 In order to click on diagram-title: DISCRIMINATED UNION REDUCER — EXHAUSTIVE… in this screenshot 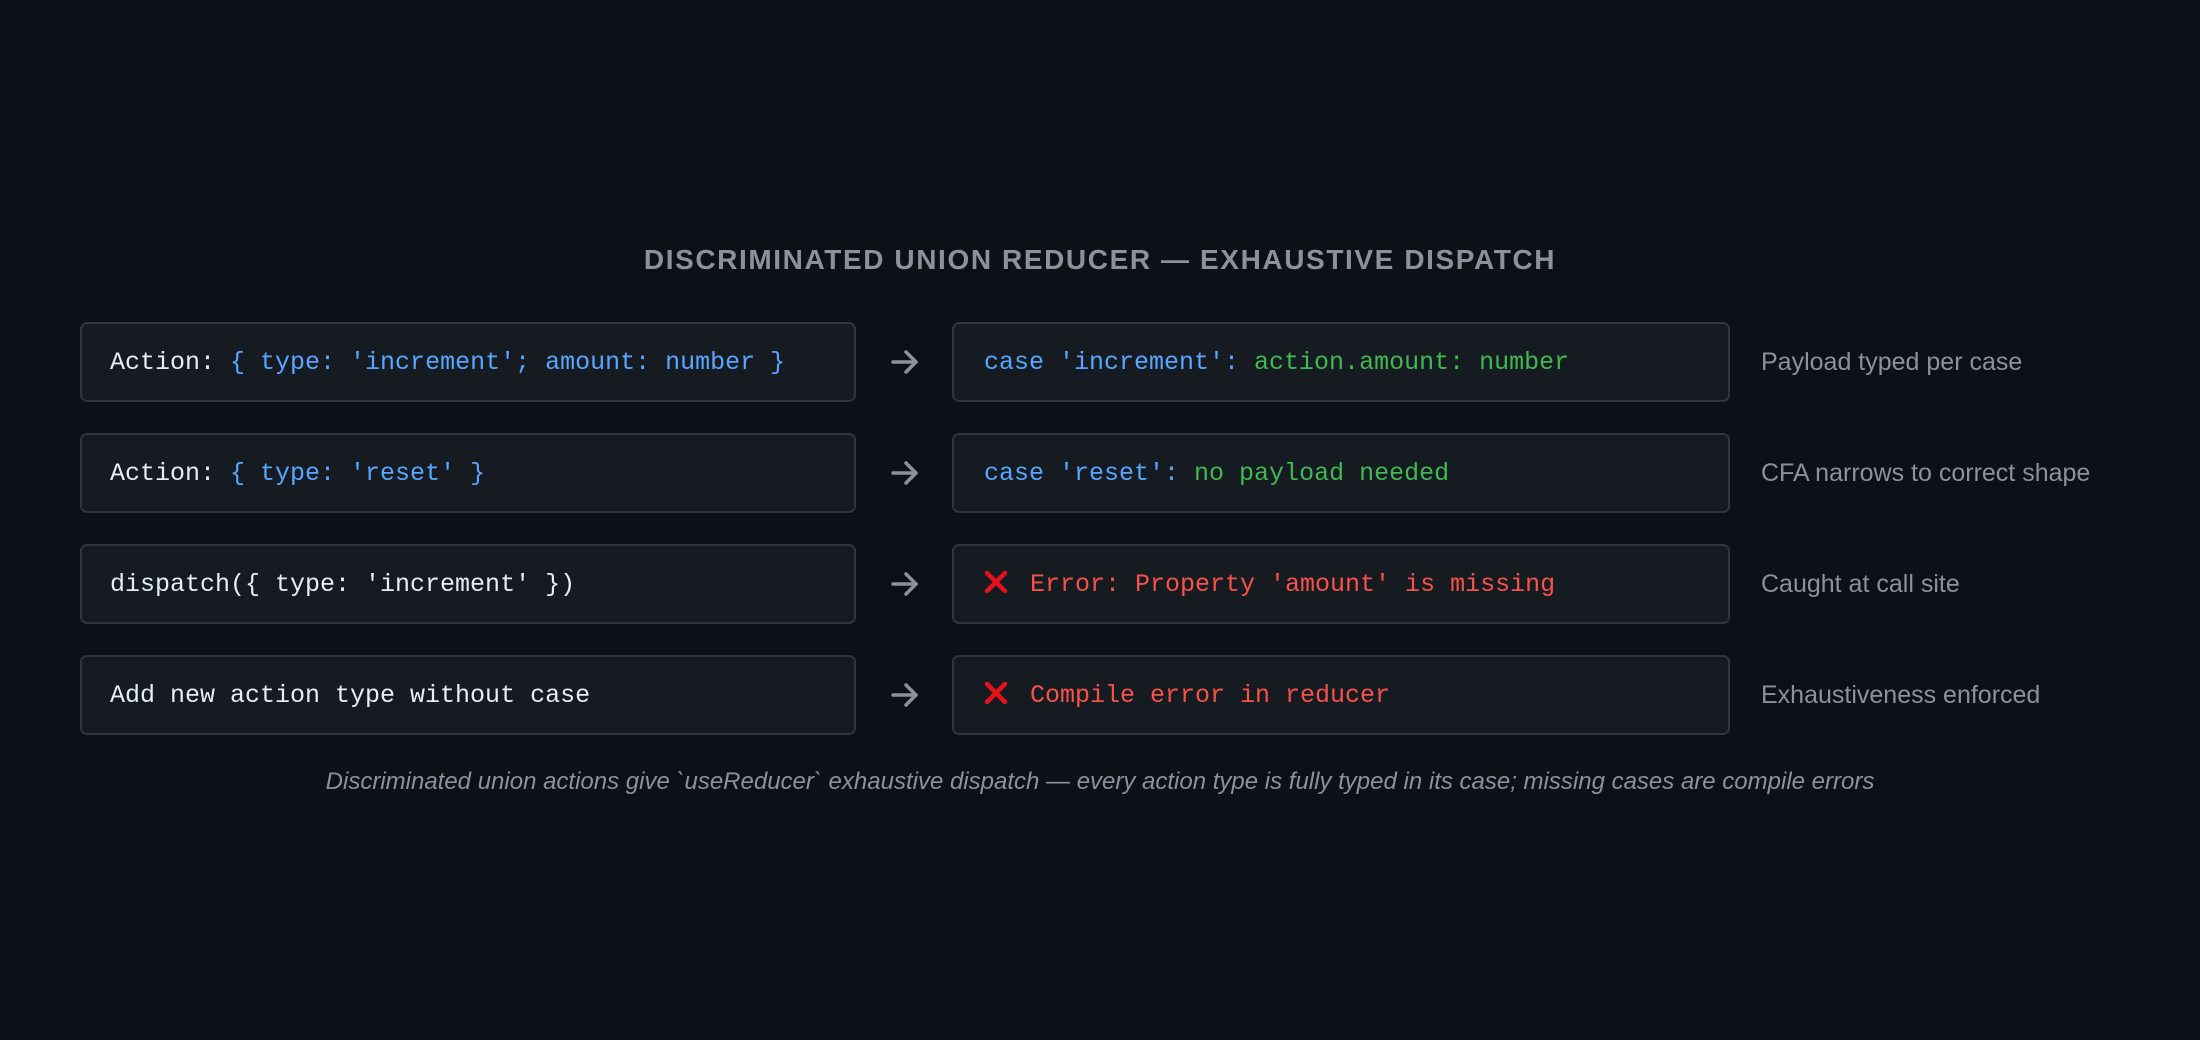, I will do `click(1100, 259)`.